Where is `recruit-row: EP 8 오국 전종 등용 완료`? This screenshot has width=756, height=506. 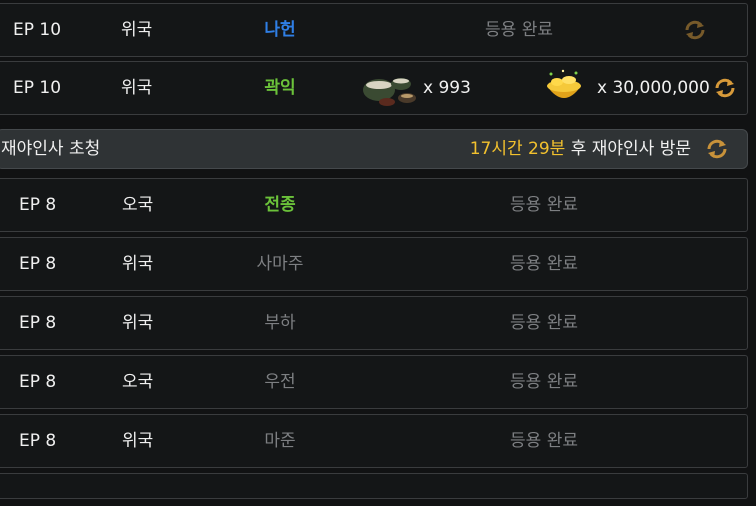
recruit-row: EP 8 오국 전종 등용 완료 is located at coordinates (374, 205).